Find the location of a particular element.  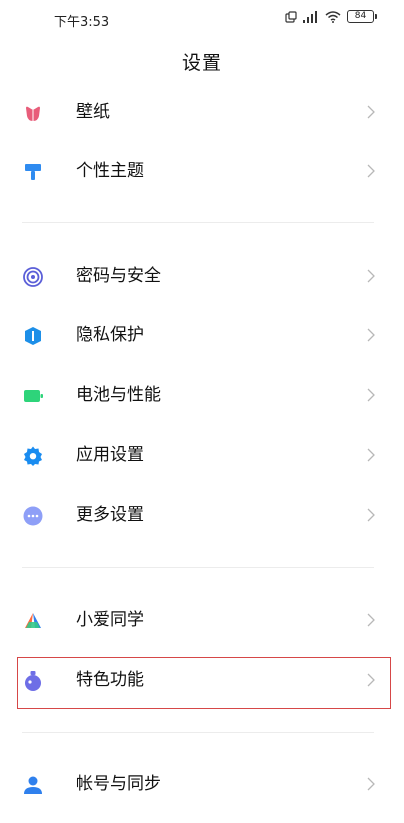

status-bar: 下午3:53 84 is located at coordinates (202, 18).